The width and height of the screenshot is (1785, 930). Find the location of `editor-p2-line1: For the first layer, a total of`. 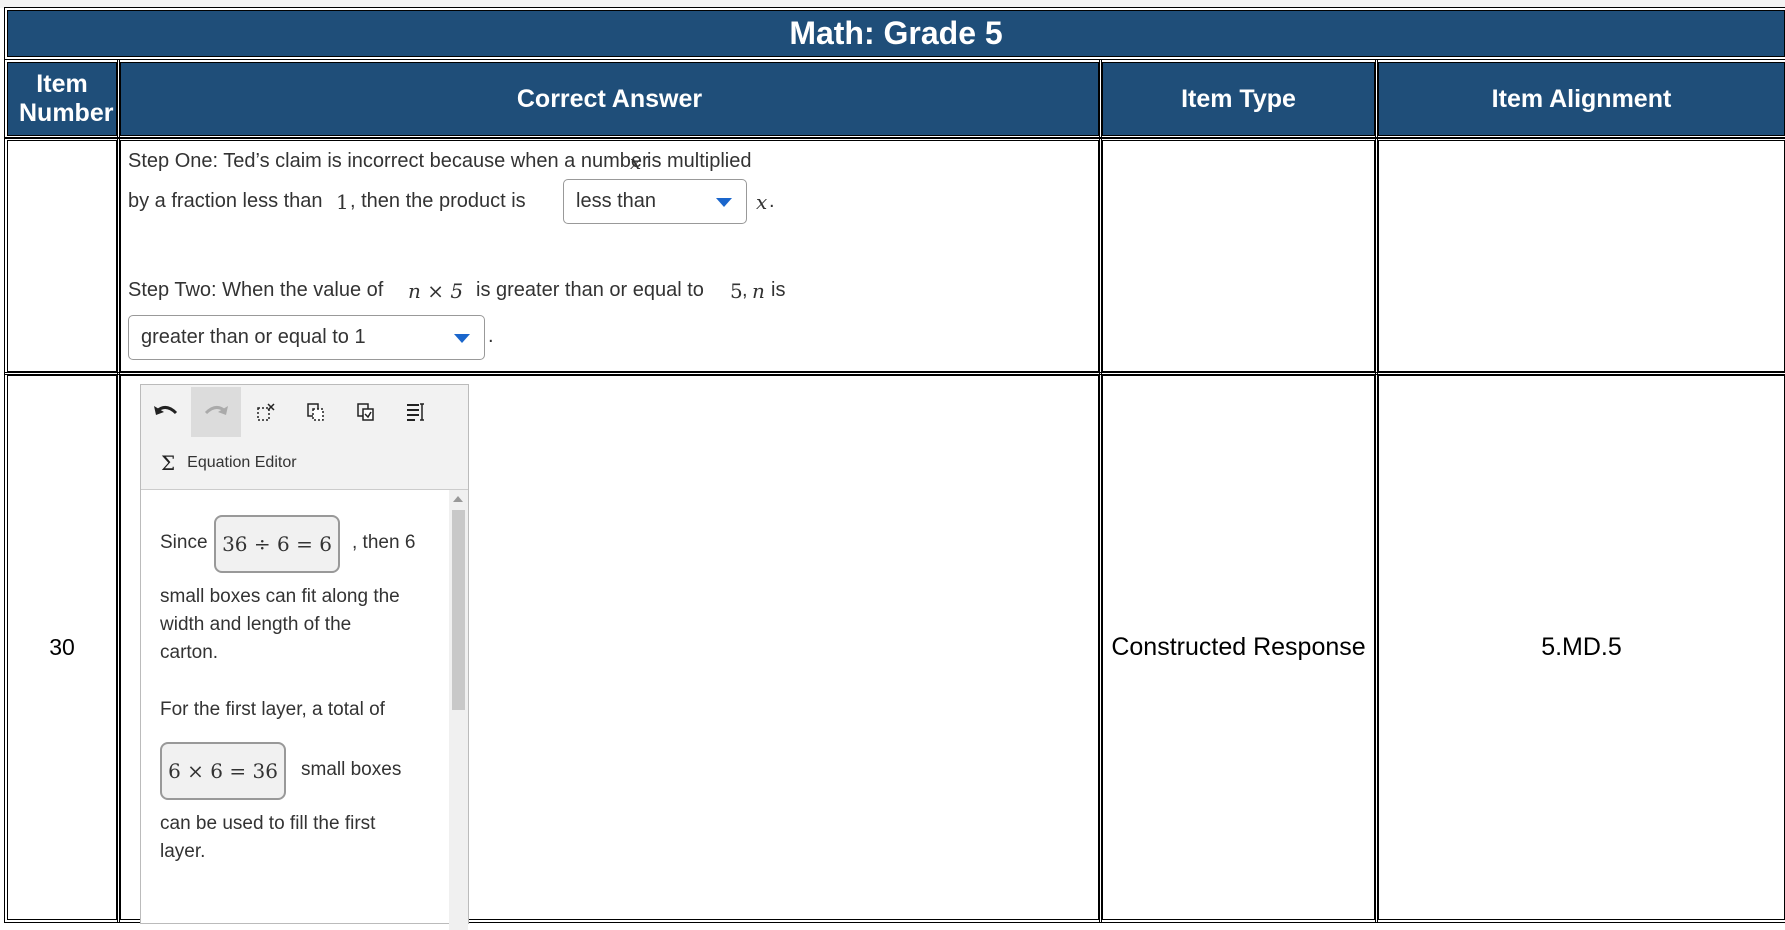

editor-p2-line1: For the first layer, a total of is located at coordinates (272, 709).